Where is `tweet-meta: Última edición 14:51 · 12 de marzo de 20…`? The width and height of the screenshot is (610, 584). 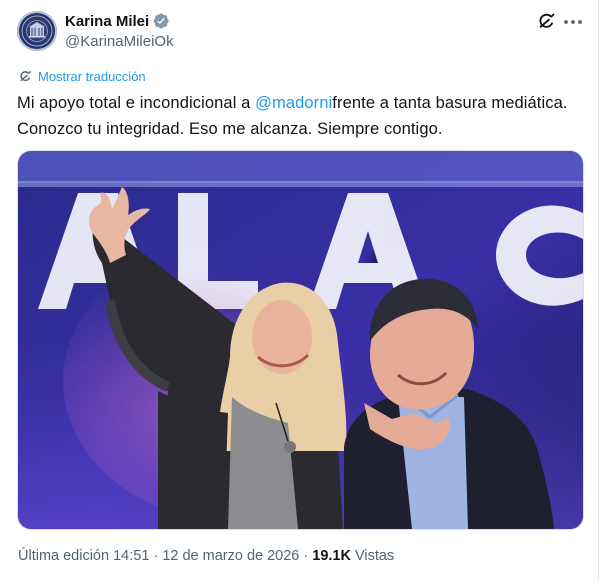
tweet-meta: Última edición 14:51 · 12 de marzo de 20… is located at coordinates (206, 556).